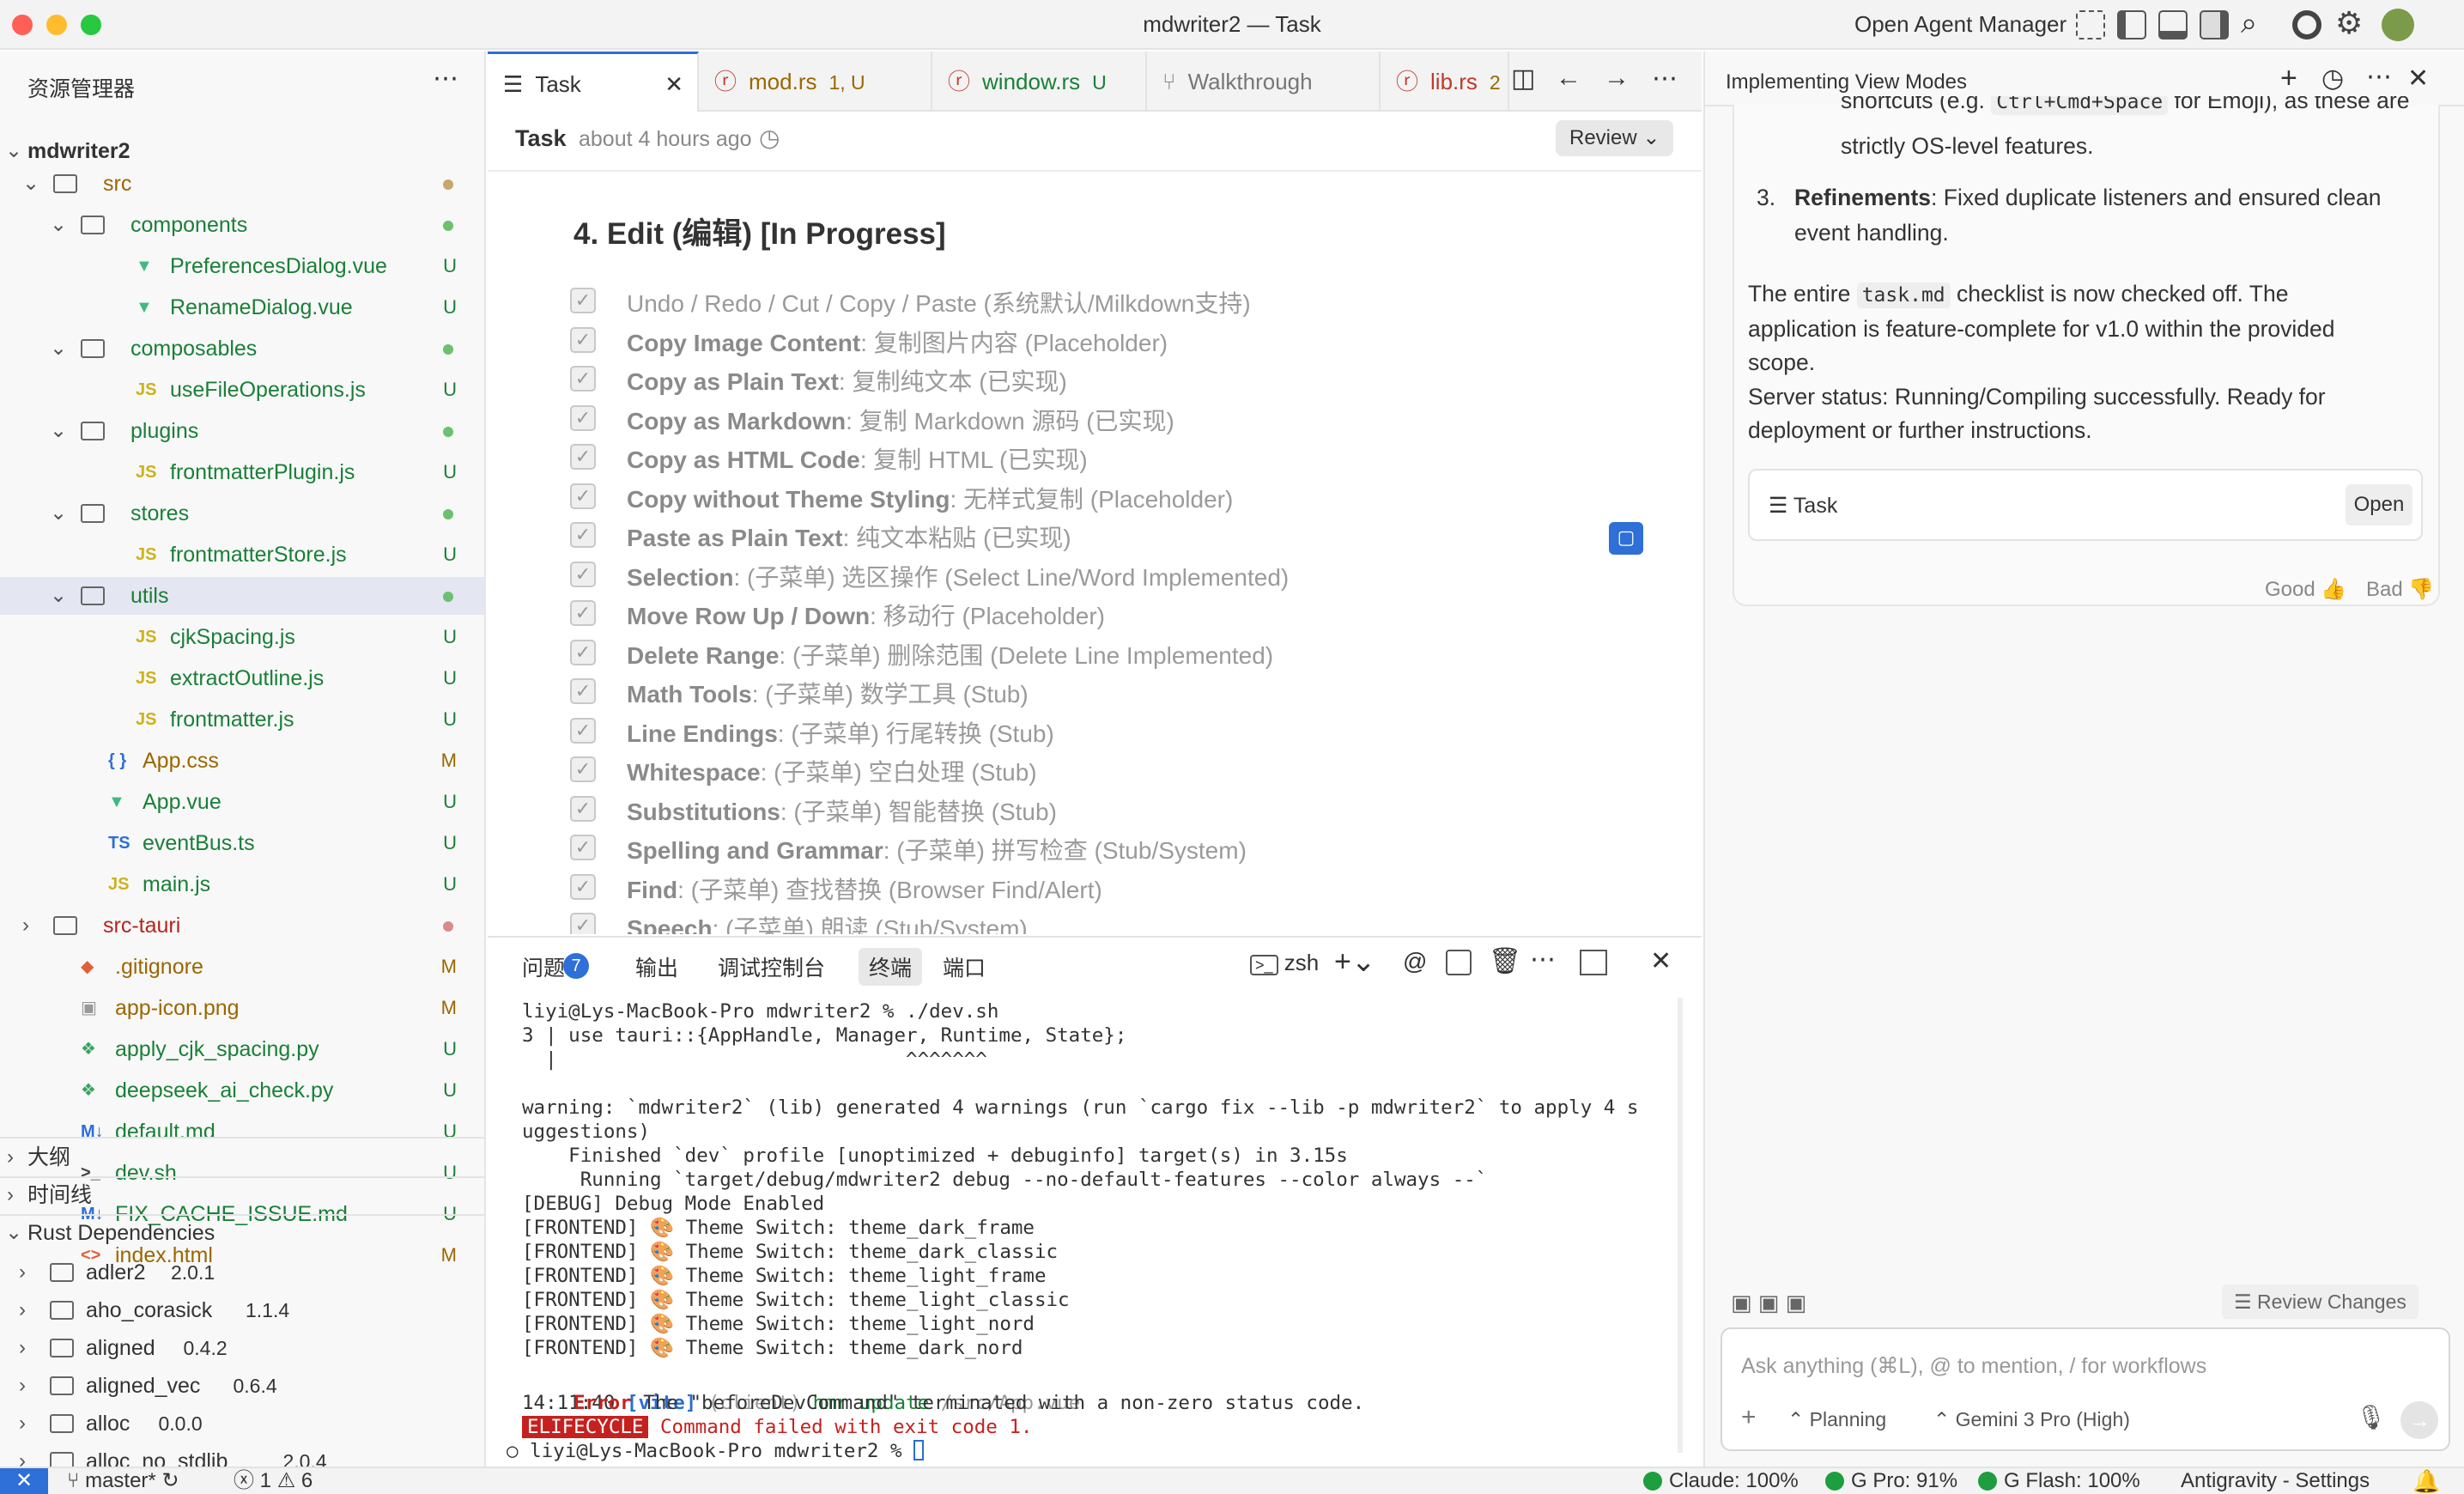  What do you see at coordinates (1523, 79) in the screenshot?
I see `split-editor-icon: ◫` at bounding box center [1523, 79].